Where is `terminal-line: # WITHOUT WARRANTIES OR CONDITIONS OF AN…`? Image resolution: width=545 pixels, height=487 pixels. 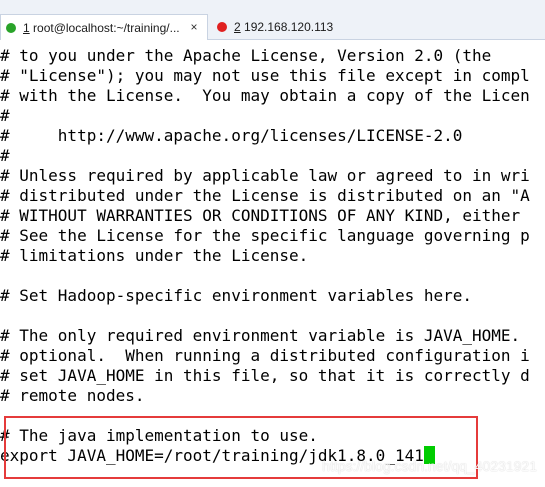 terminal-line: # WITHOUT WARRANTIES OR CONDITIONS OF AN… is located at coordinates (260, 215).